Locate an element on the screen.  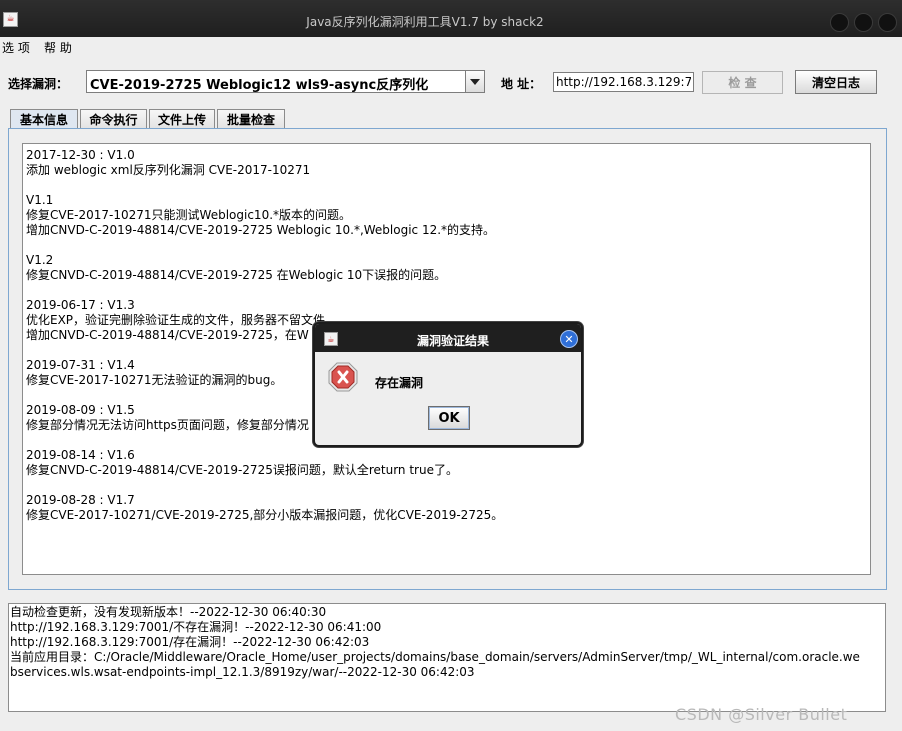
menu-options: 选 项 is located at coordinates (16, 47).